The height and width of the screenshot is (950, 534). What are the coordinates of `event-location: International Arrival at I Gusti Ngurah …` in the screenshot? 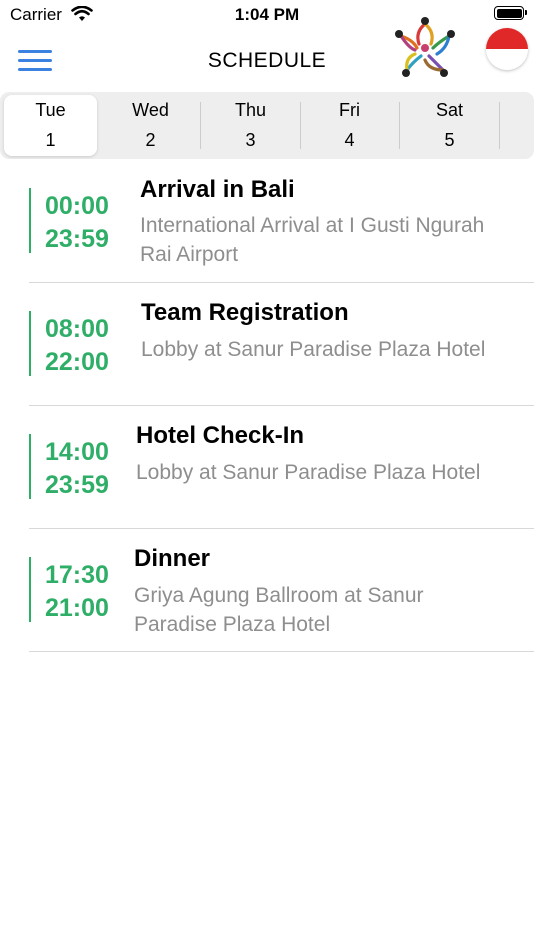 It's located at (312, 240).